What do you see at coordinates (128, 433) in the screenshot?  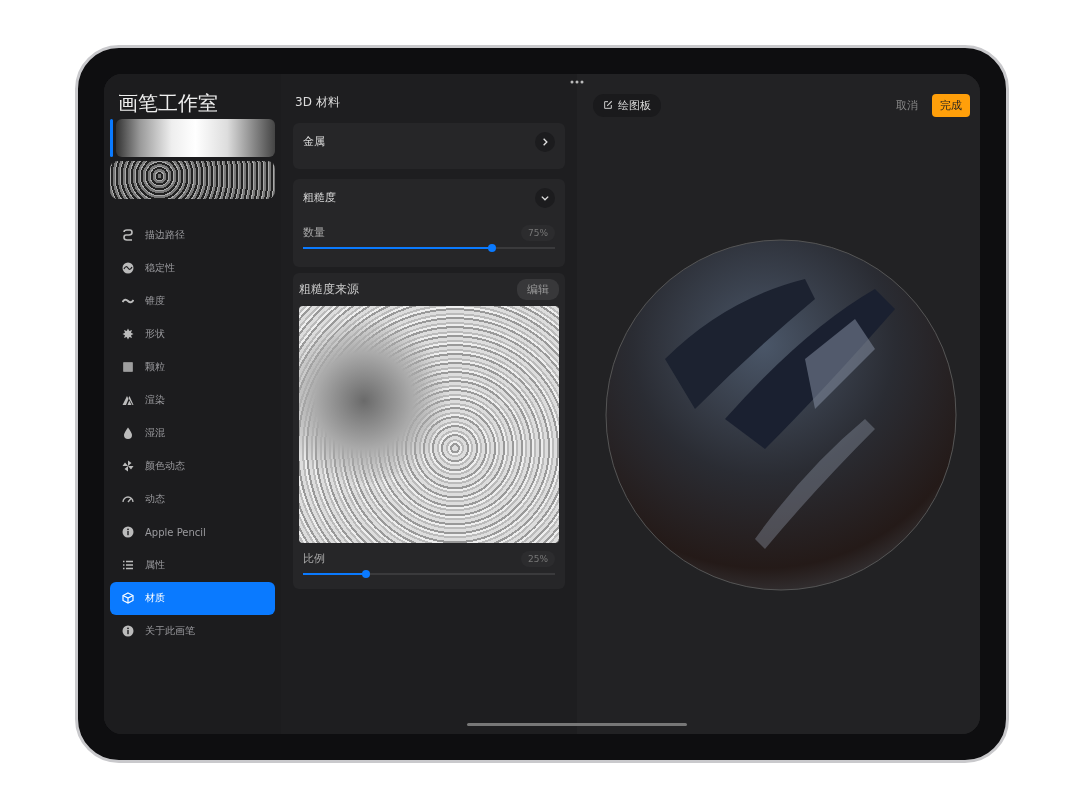 I see `drop-icon` at bounding box center [128, 433].